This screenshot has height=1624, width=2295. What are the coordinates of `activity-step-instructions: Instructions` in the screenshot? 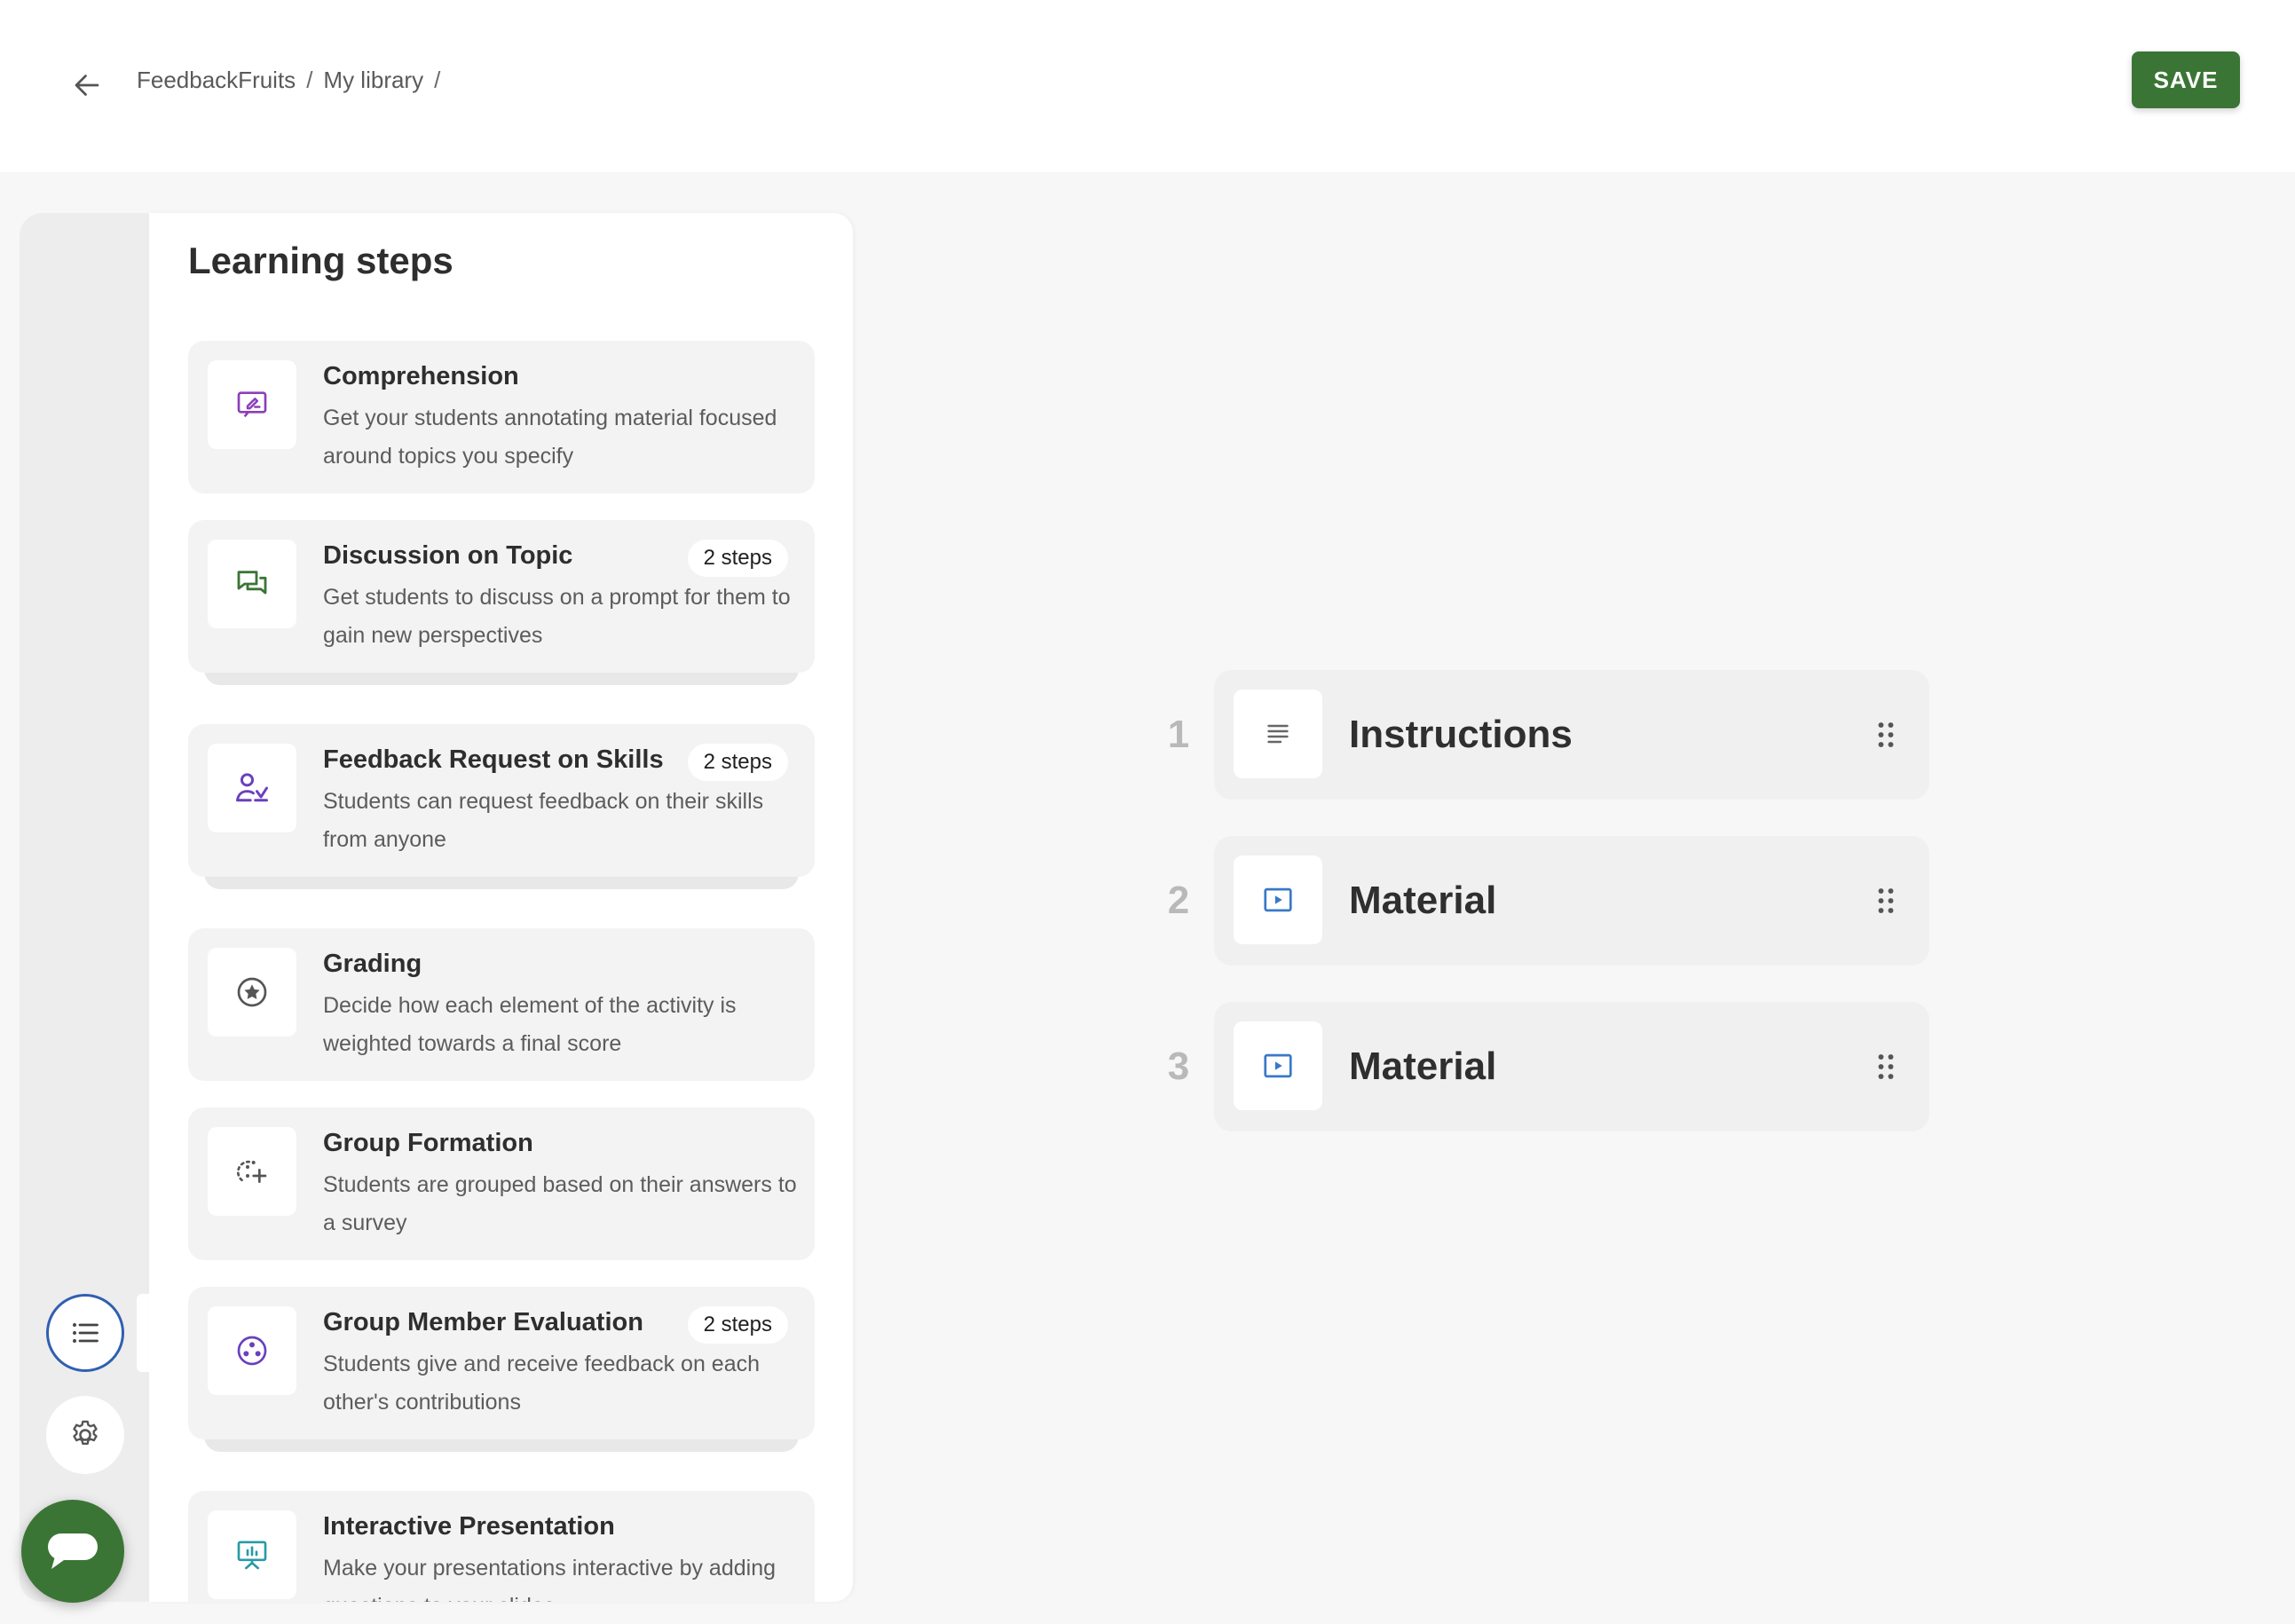 It's located at (1571, 735).